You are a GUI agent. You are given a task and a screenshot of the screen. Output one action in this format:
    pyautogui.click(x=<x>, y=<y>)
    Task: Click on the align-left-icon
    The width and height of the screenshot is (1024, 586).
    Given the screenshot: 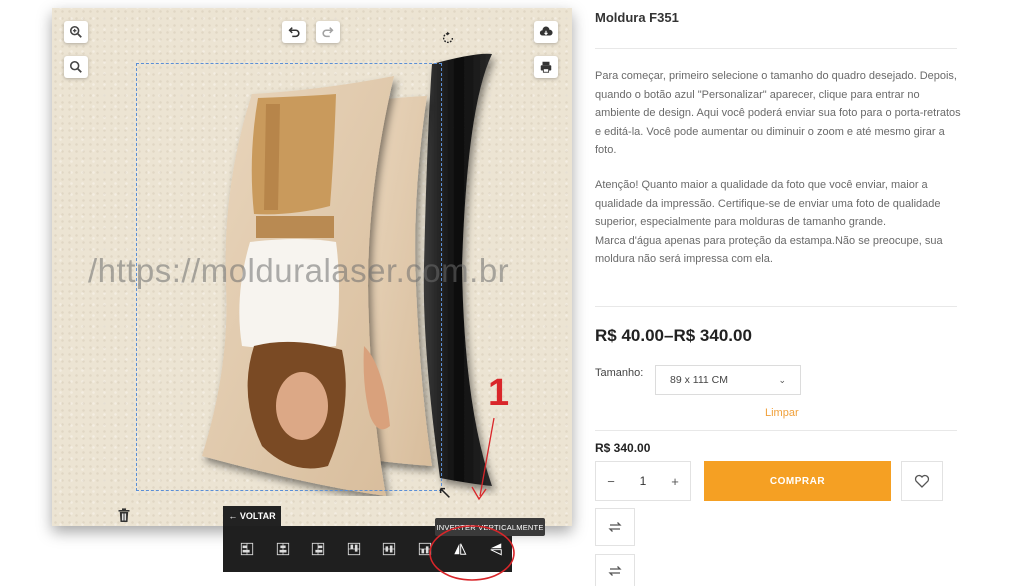 What is the action you would take?
    pyautogui.click(x=247, y=549)
    